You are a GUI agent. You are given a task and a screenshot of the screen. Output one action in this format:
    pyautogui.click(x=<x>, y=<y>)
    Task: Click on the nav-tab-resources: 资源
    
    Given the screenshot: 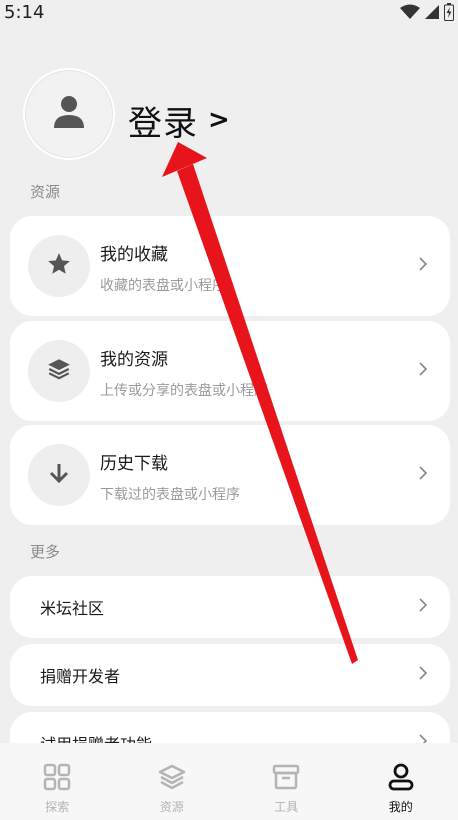 What is the action you would take?
    pyautogui.click(x=172, y=781)
    